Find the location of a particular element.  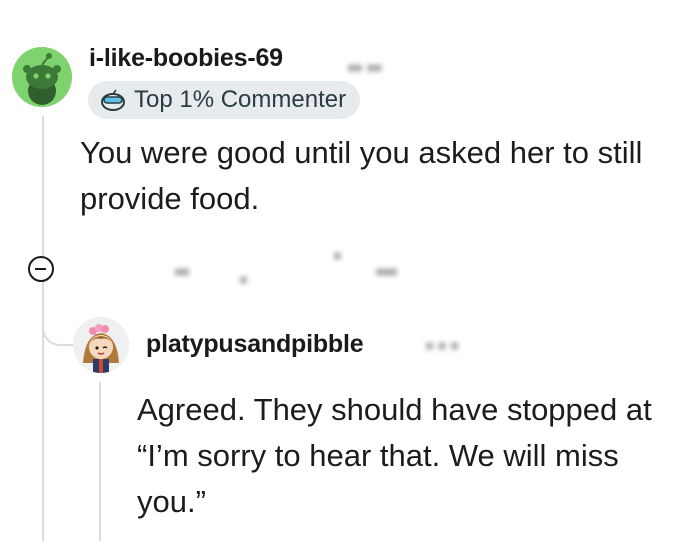

reply-thread-line is located at coordinates (100, 461).